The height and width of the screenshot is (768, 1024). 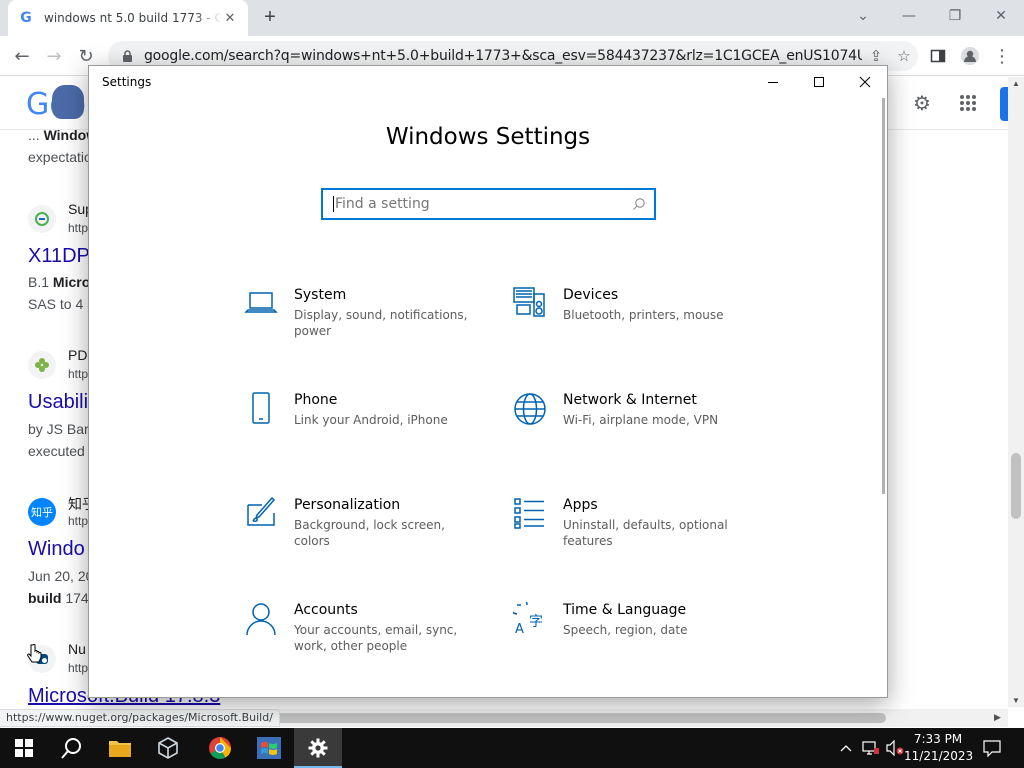 I want to click on search-icon, so click(x=72, y=748).